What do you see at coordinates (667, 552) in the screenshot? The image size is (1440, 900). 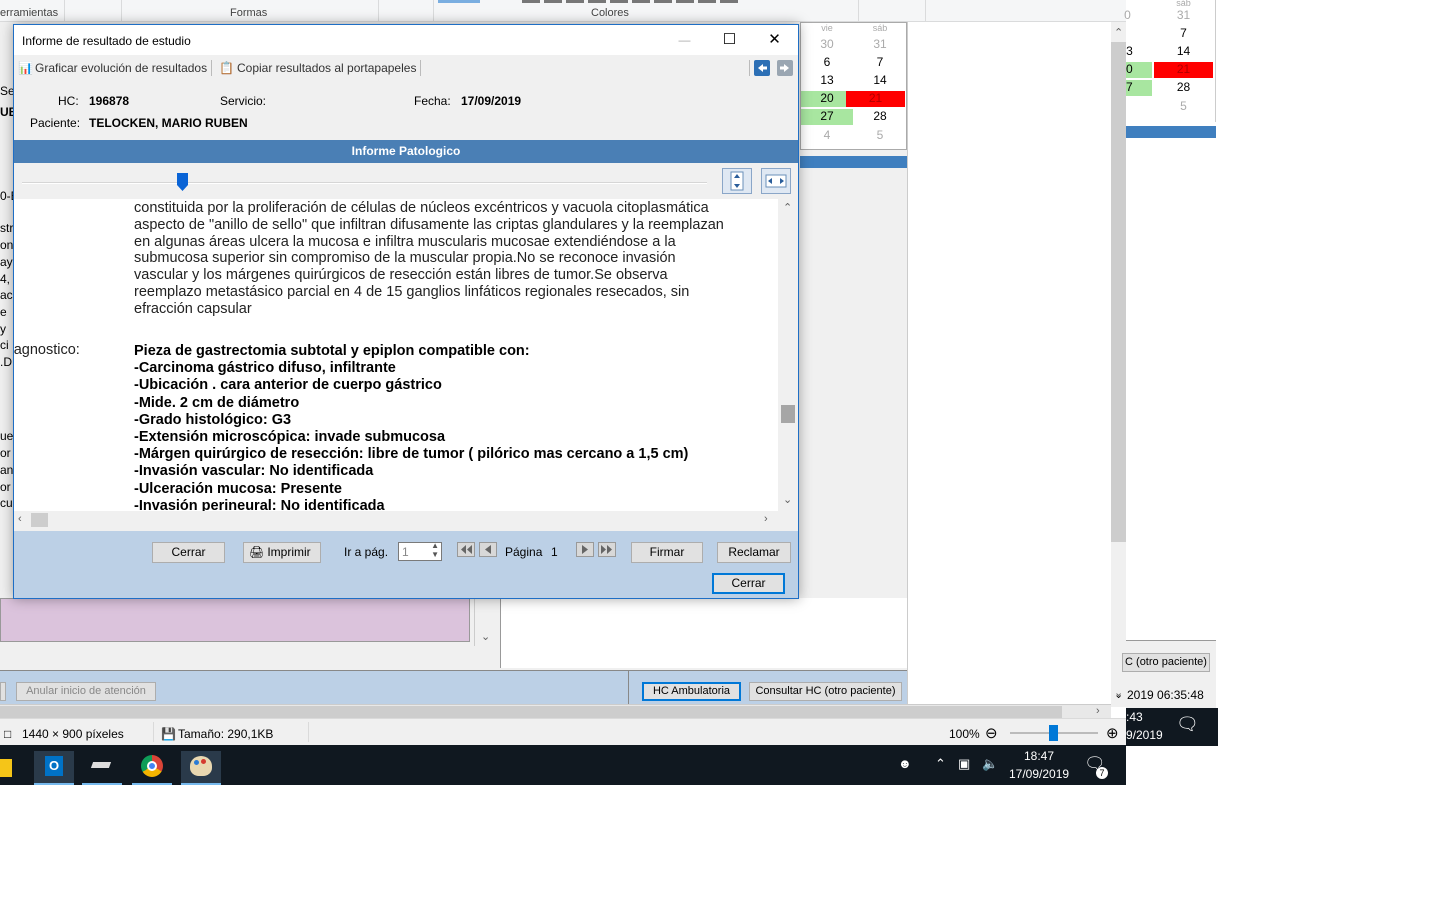 I see `firmar-button: Firmar` at bounding box center [667, 552].